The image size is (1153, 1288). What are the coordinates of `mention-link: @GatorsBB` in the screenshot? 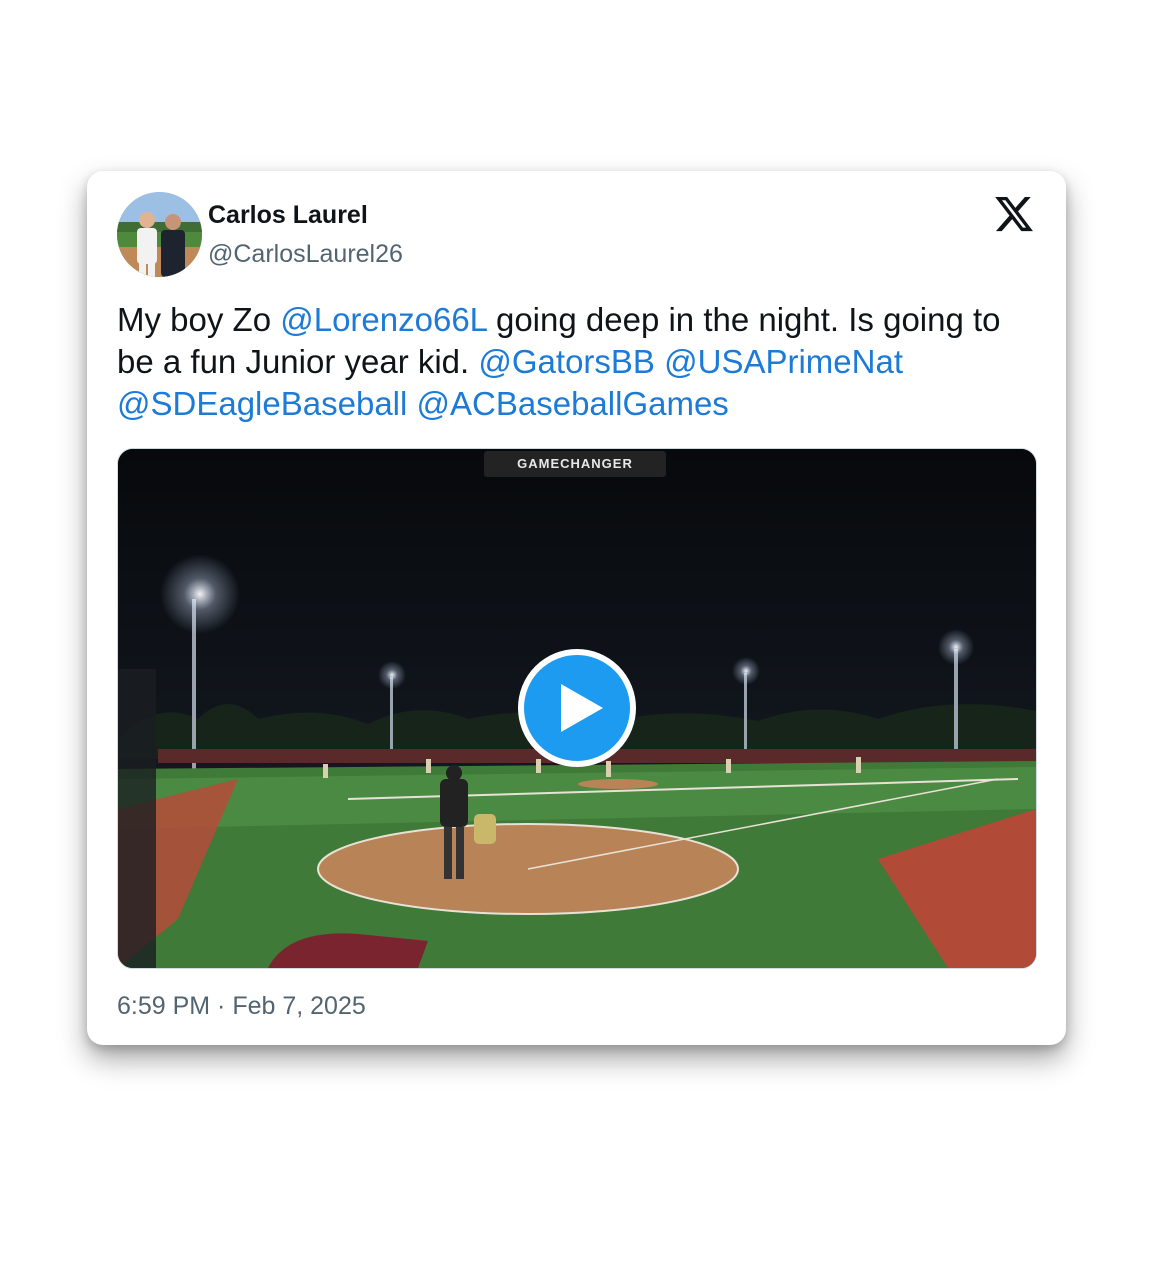 It's located at (566, 361).